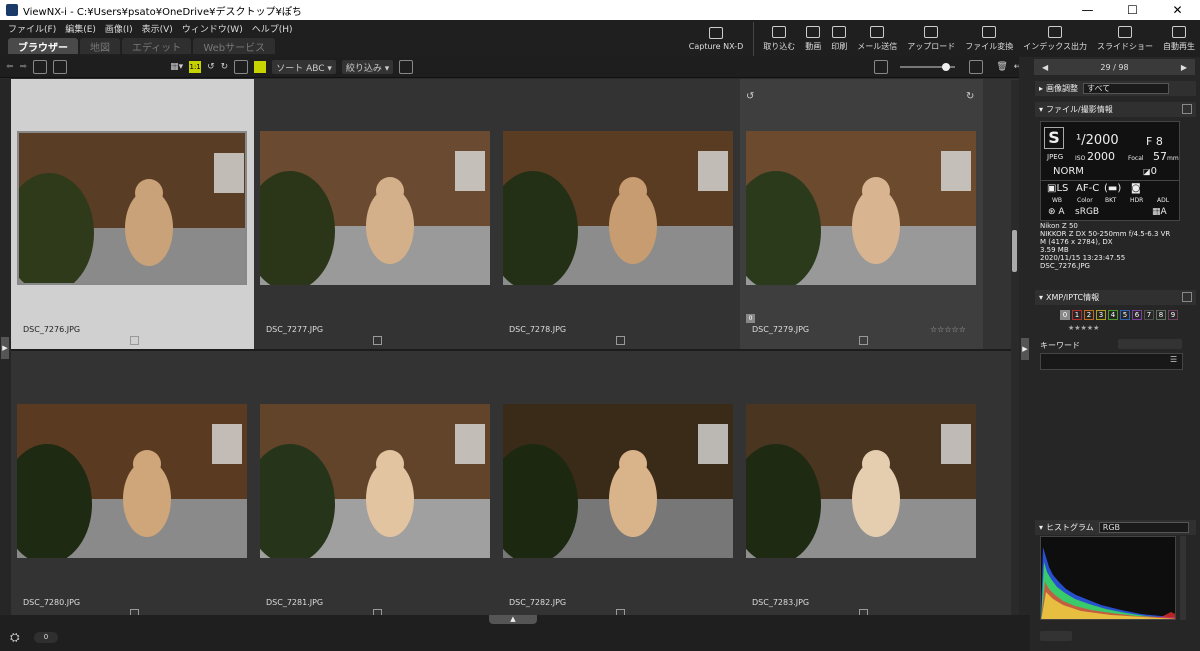 This screenshot has width=1200, height=651. What do you see at coordinates (406, 67) in the screenshot?
I see `label-filter-icon` at bounding box center [406, 67].